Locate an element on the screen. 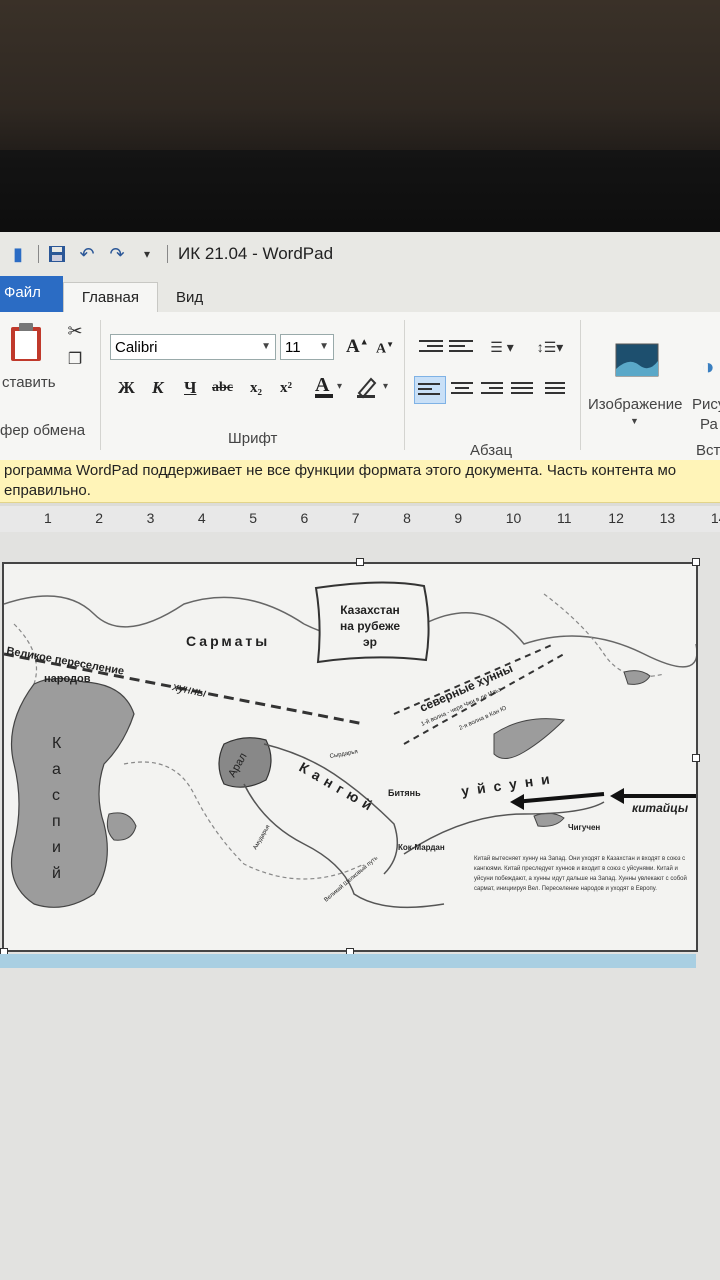 The image size is (720, 1280). map-title-line3: эр is located at coordinates (370, 642).